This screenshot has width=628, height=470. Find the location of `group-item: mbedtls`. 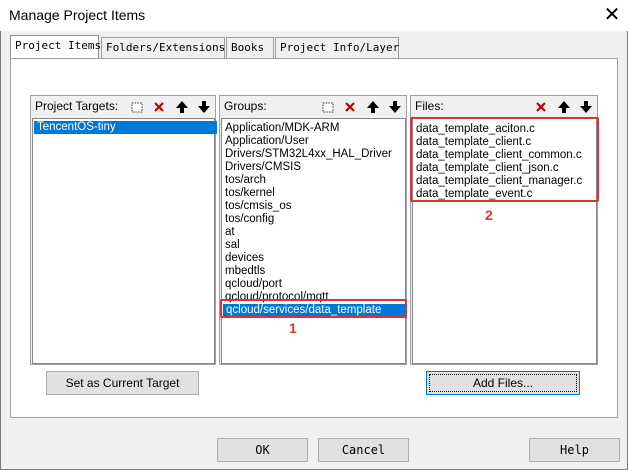

group-item: mbedtls is located at coordinates (245, 271).